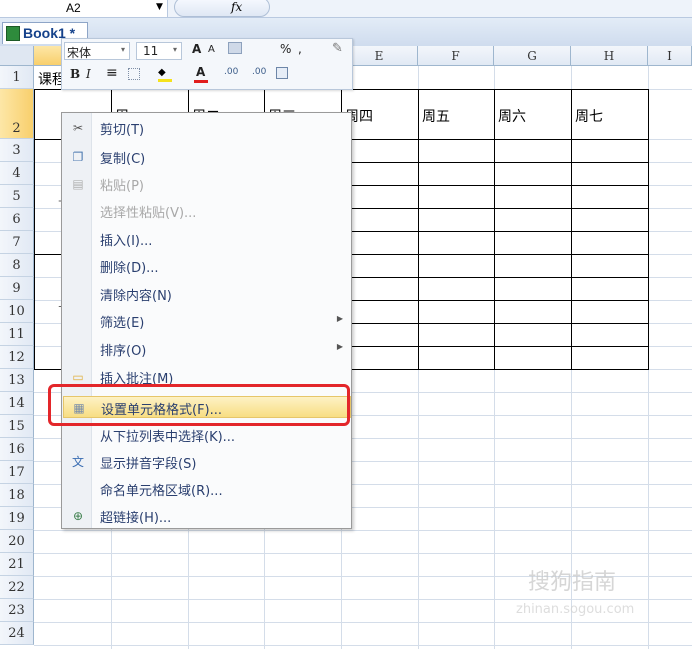  I want to click on column-header-g: G, so click(532, 56).